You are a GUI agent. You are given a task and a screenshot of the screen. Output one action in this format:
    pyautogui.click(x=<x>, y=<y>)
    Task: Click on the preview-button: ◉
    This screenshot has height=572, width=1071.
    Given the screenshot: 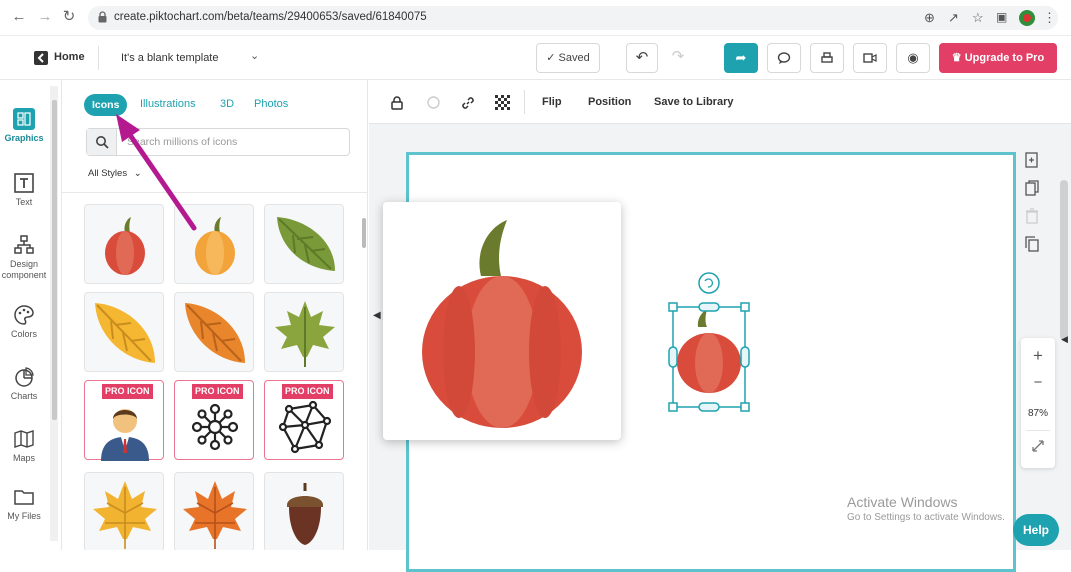 What is the action you would take?
    pyautogui.click(x=913, y=58)
    